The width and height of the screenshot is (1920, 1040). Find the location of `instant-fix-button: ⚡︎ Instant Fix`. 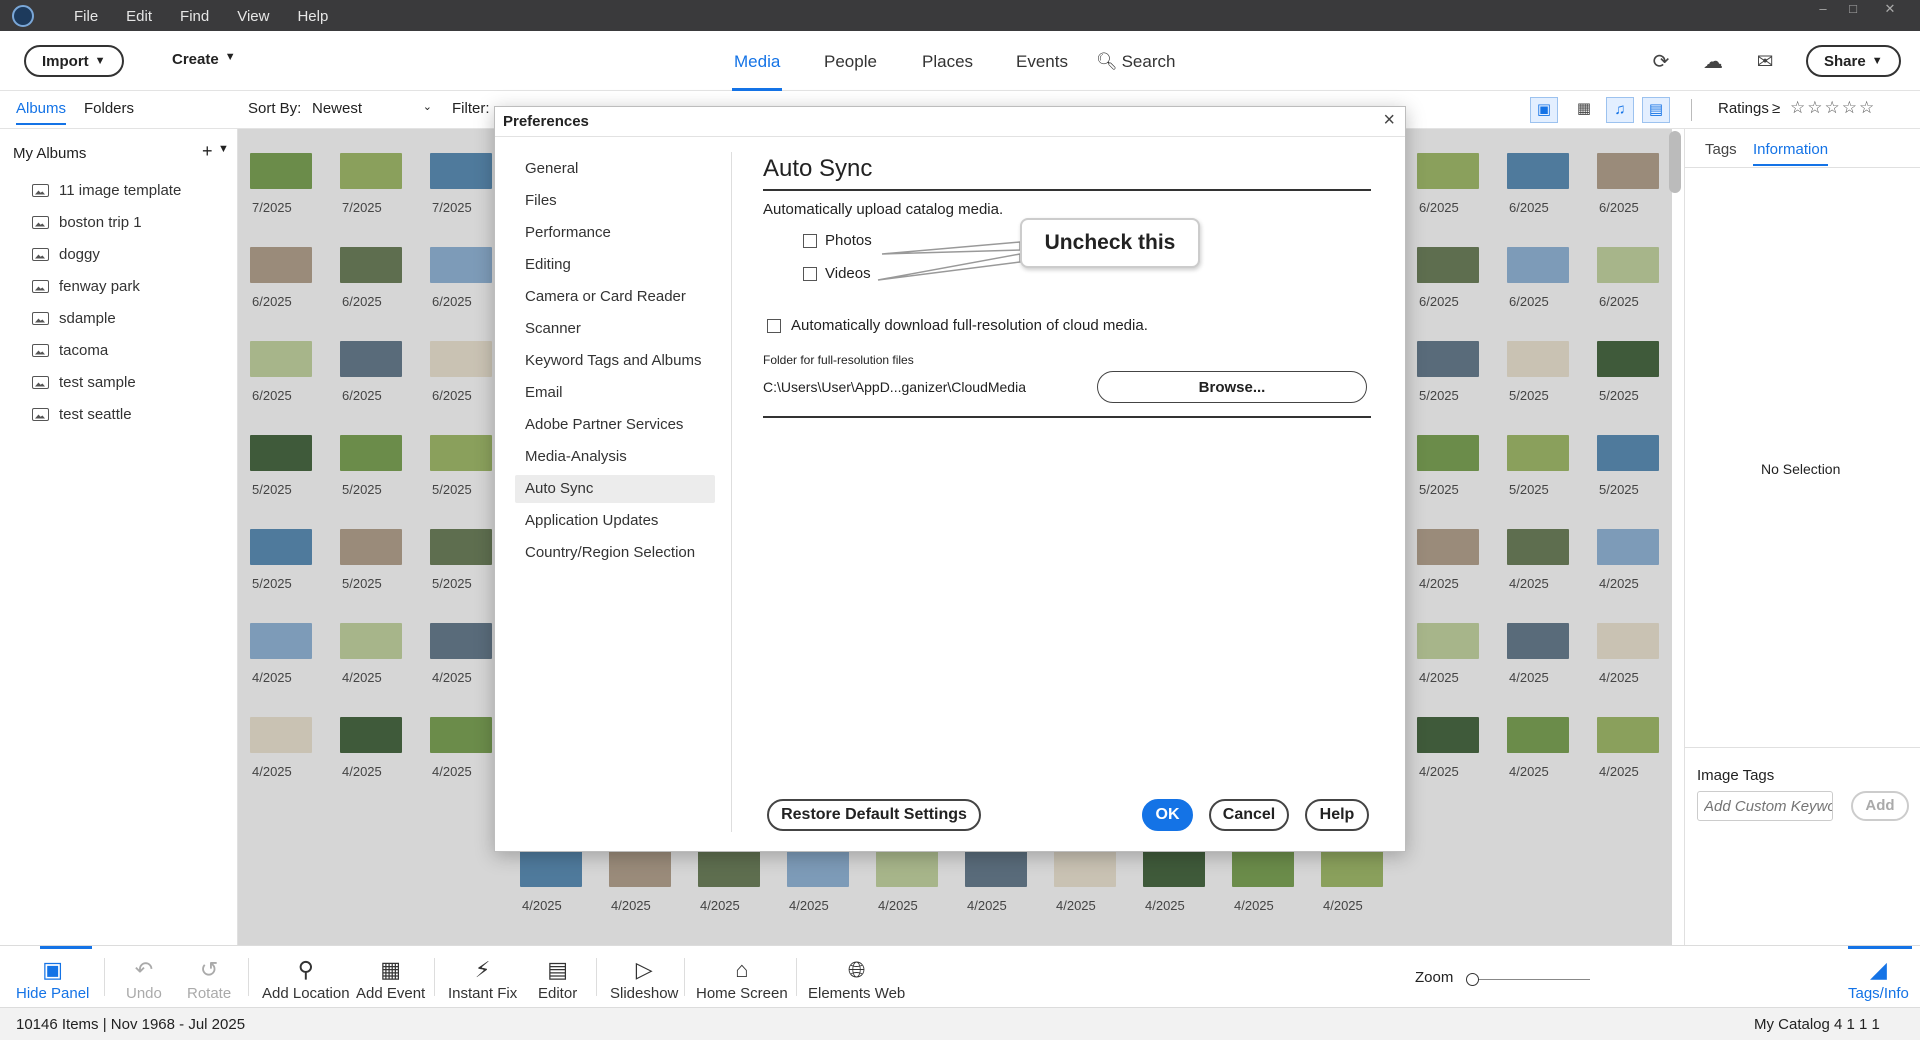

instant-fix-button: ⚡︎ Instant Fix is located at coordinates (482, 977).